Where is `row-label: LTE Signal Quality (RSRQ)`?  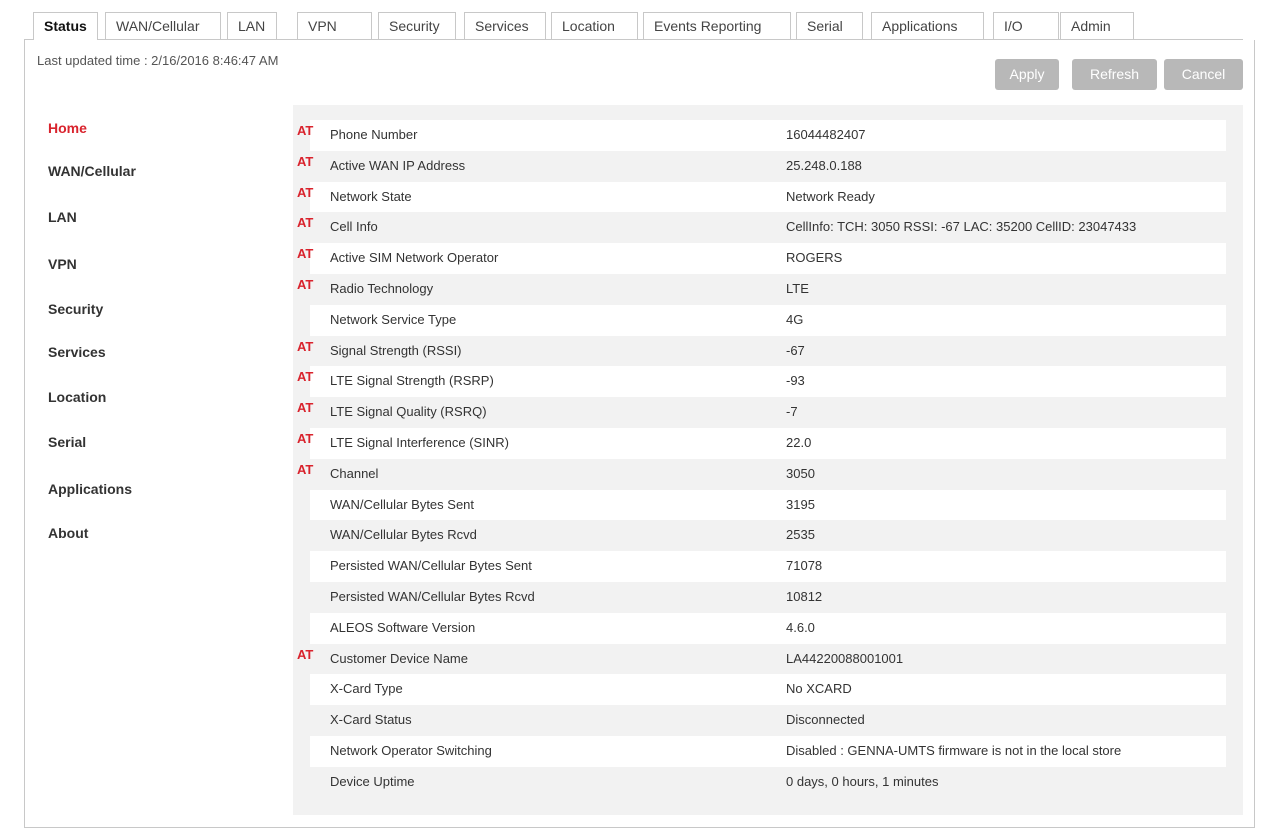
row-label: LTE Signal Quality (RSRQ) is located at coordinates (408, 412).